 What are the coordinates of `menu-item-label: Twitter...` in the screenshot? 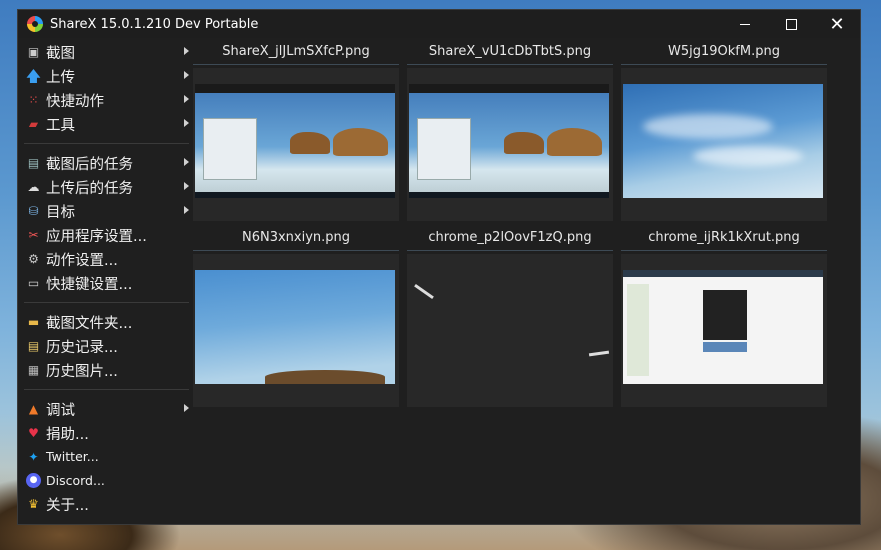 It's located at (72, 457).